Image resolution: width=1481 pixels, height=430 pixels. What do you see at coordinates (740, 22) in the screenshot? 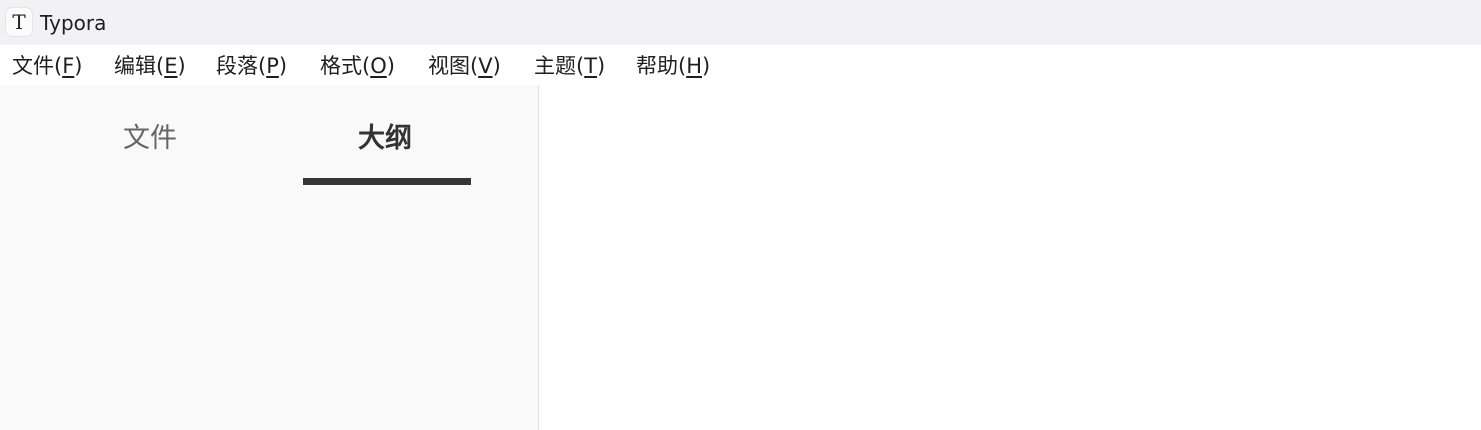
I see `title-bar: T Typora` at bounding box center [740, 22].